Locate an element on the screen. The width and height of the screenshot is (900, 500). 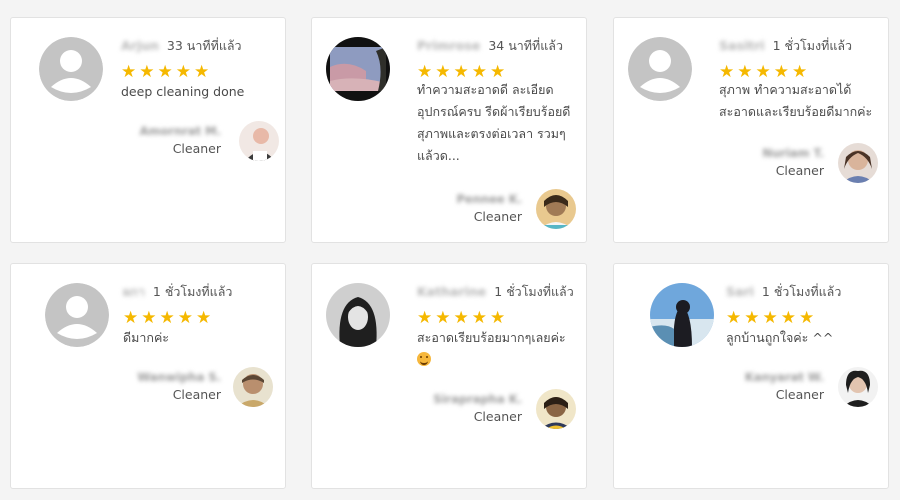
review-text: ดีมากค่ะ is located at coordinates (198, 338).